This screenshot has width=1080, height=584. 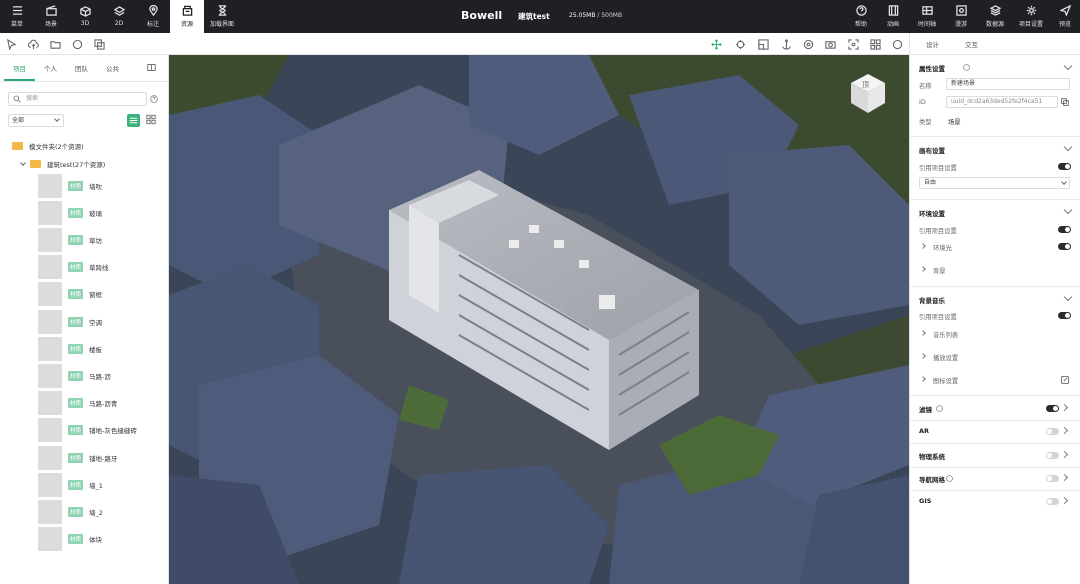 What do you see at coordinates (995, 434) in the screenshot?
I see `feature-row: AR` at bounding box center [995, 434].